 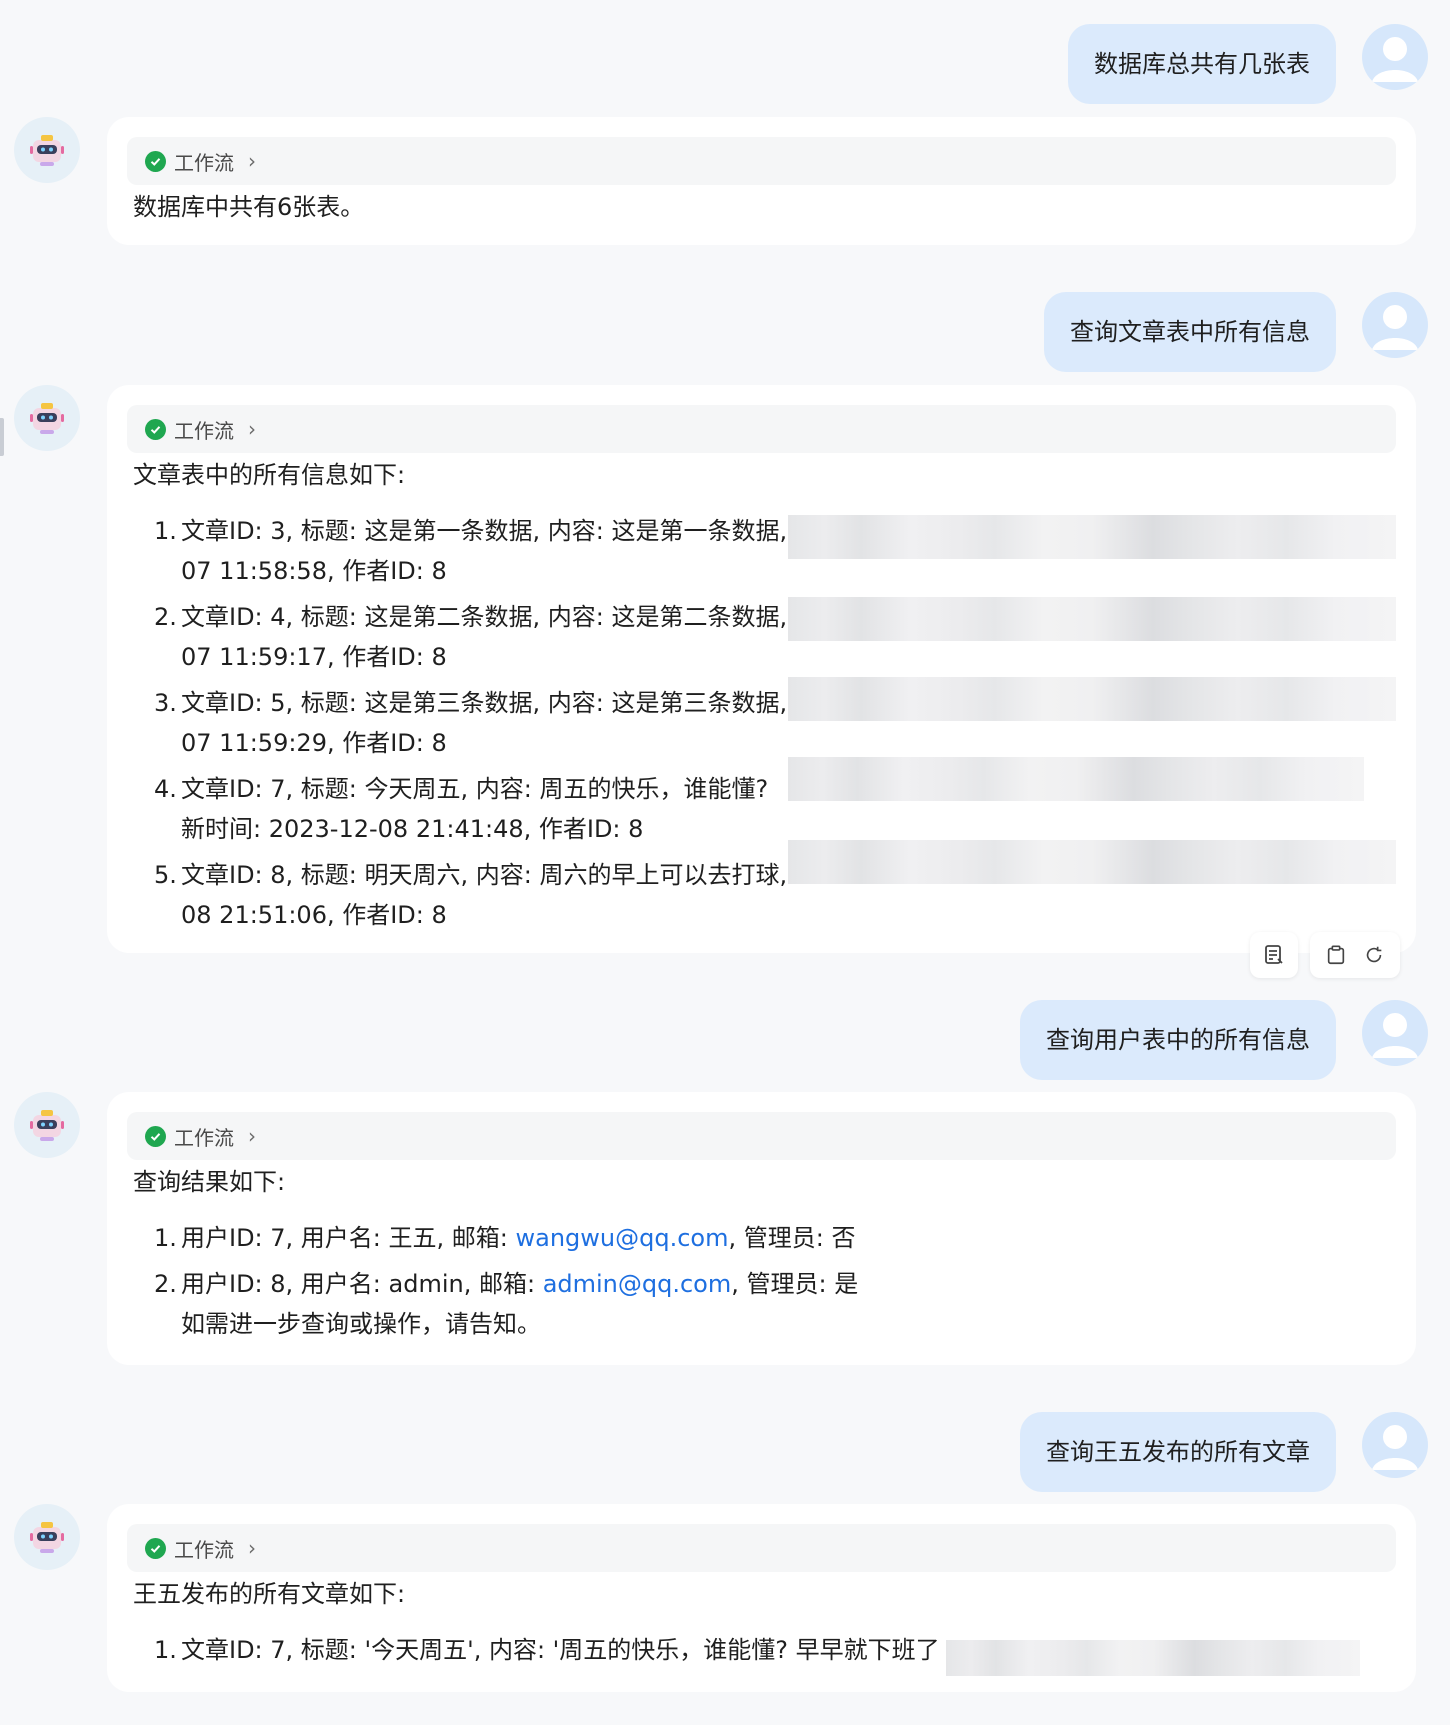 I want to click on bot-message: 工作流 › 数据库中共有6张表。, so click(x=761, y=181).